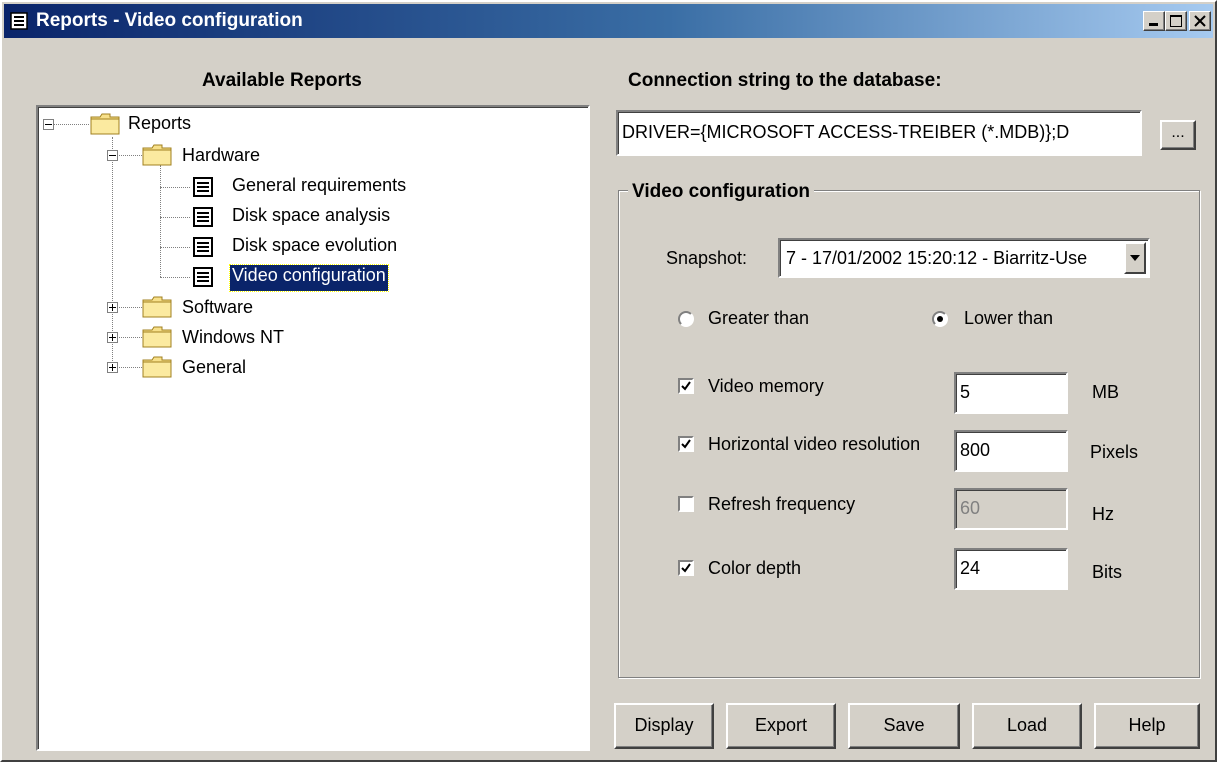  I want to click on load-button: Load, so click(1027, 726).